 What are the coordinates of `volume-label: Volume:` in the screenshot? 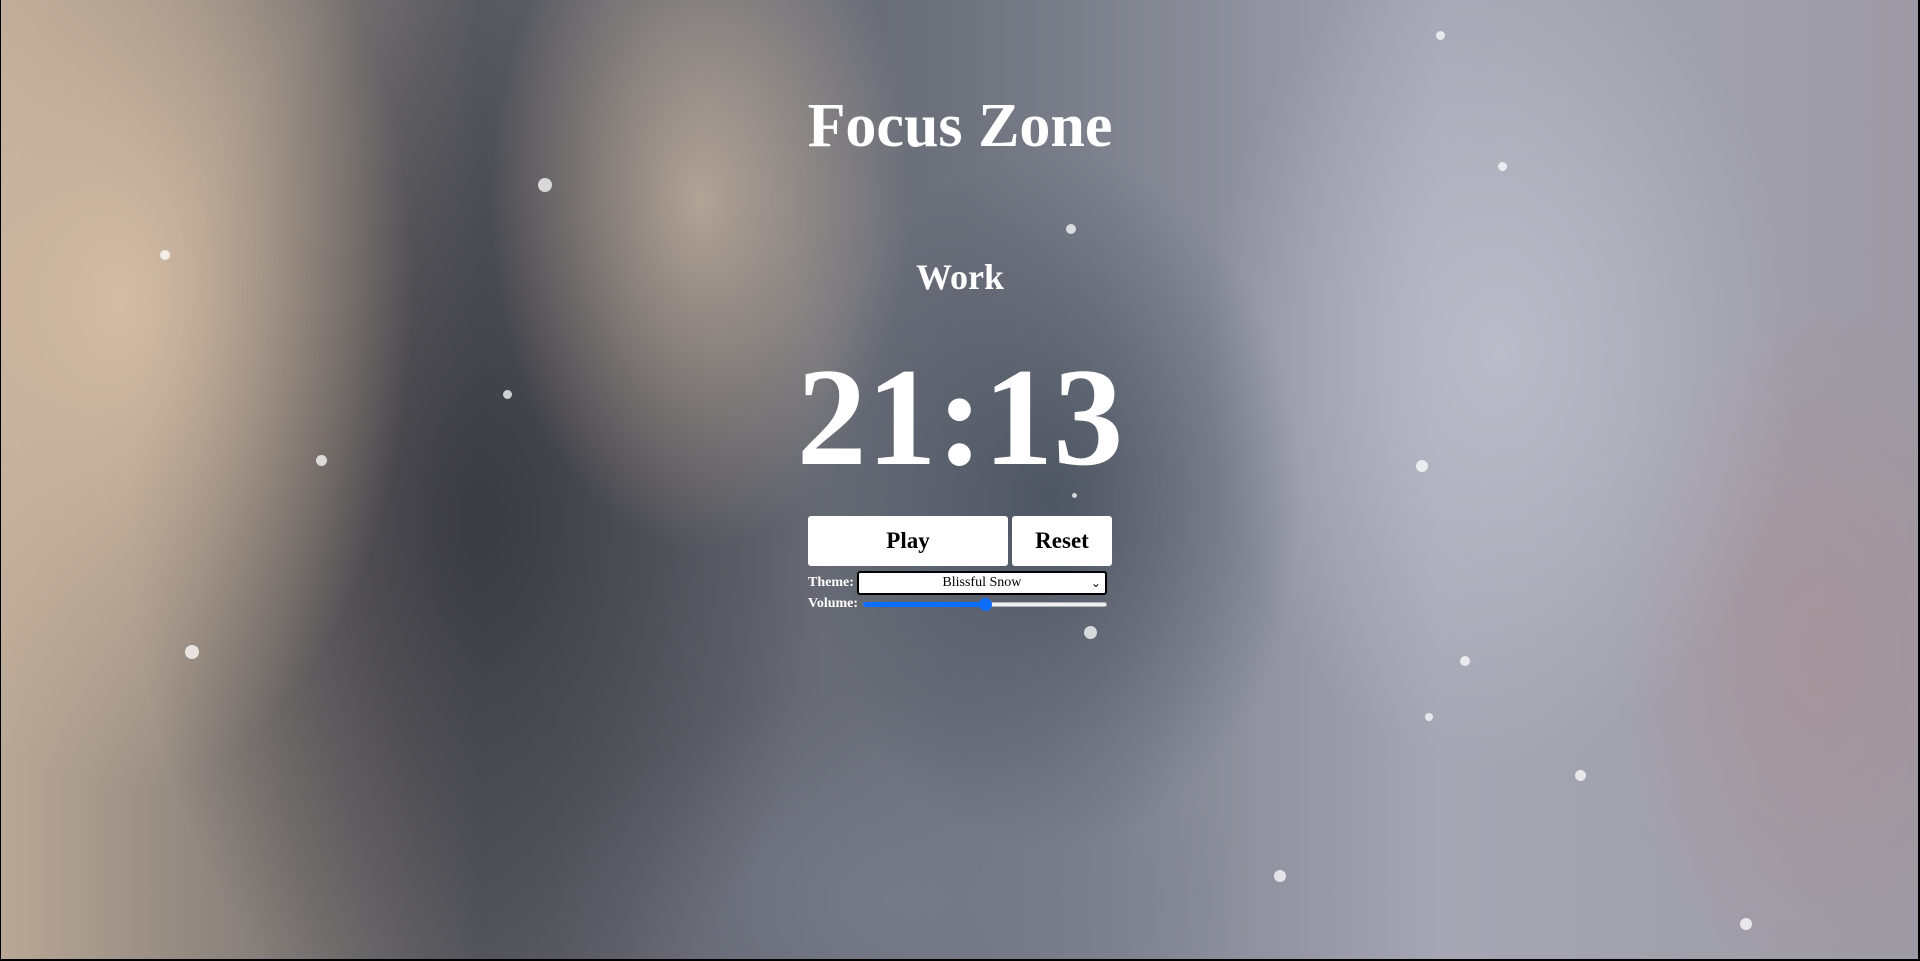 It's located at (833, 603).